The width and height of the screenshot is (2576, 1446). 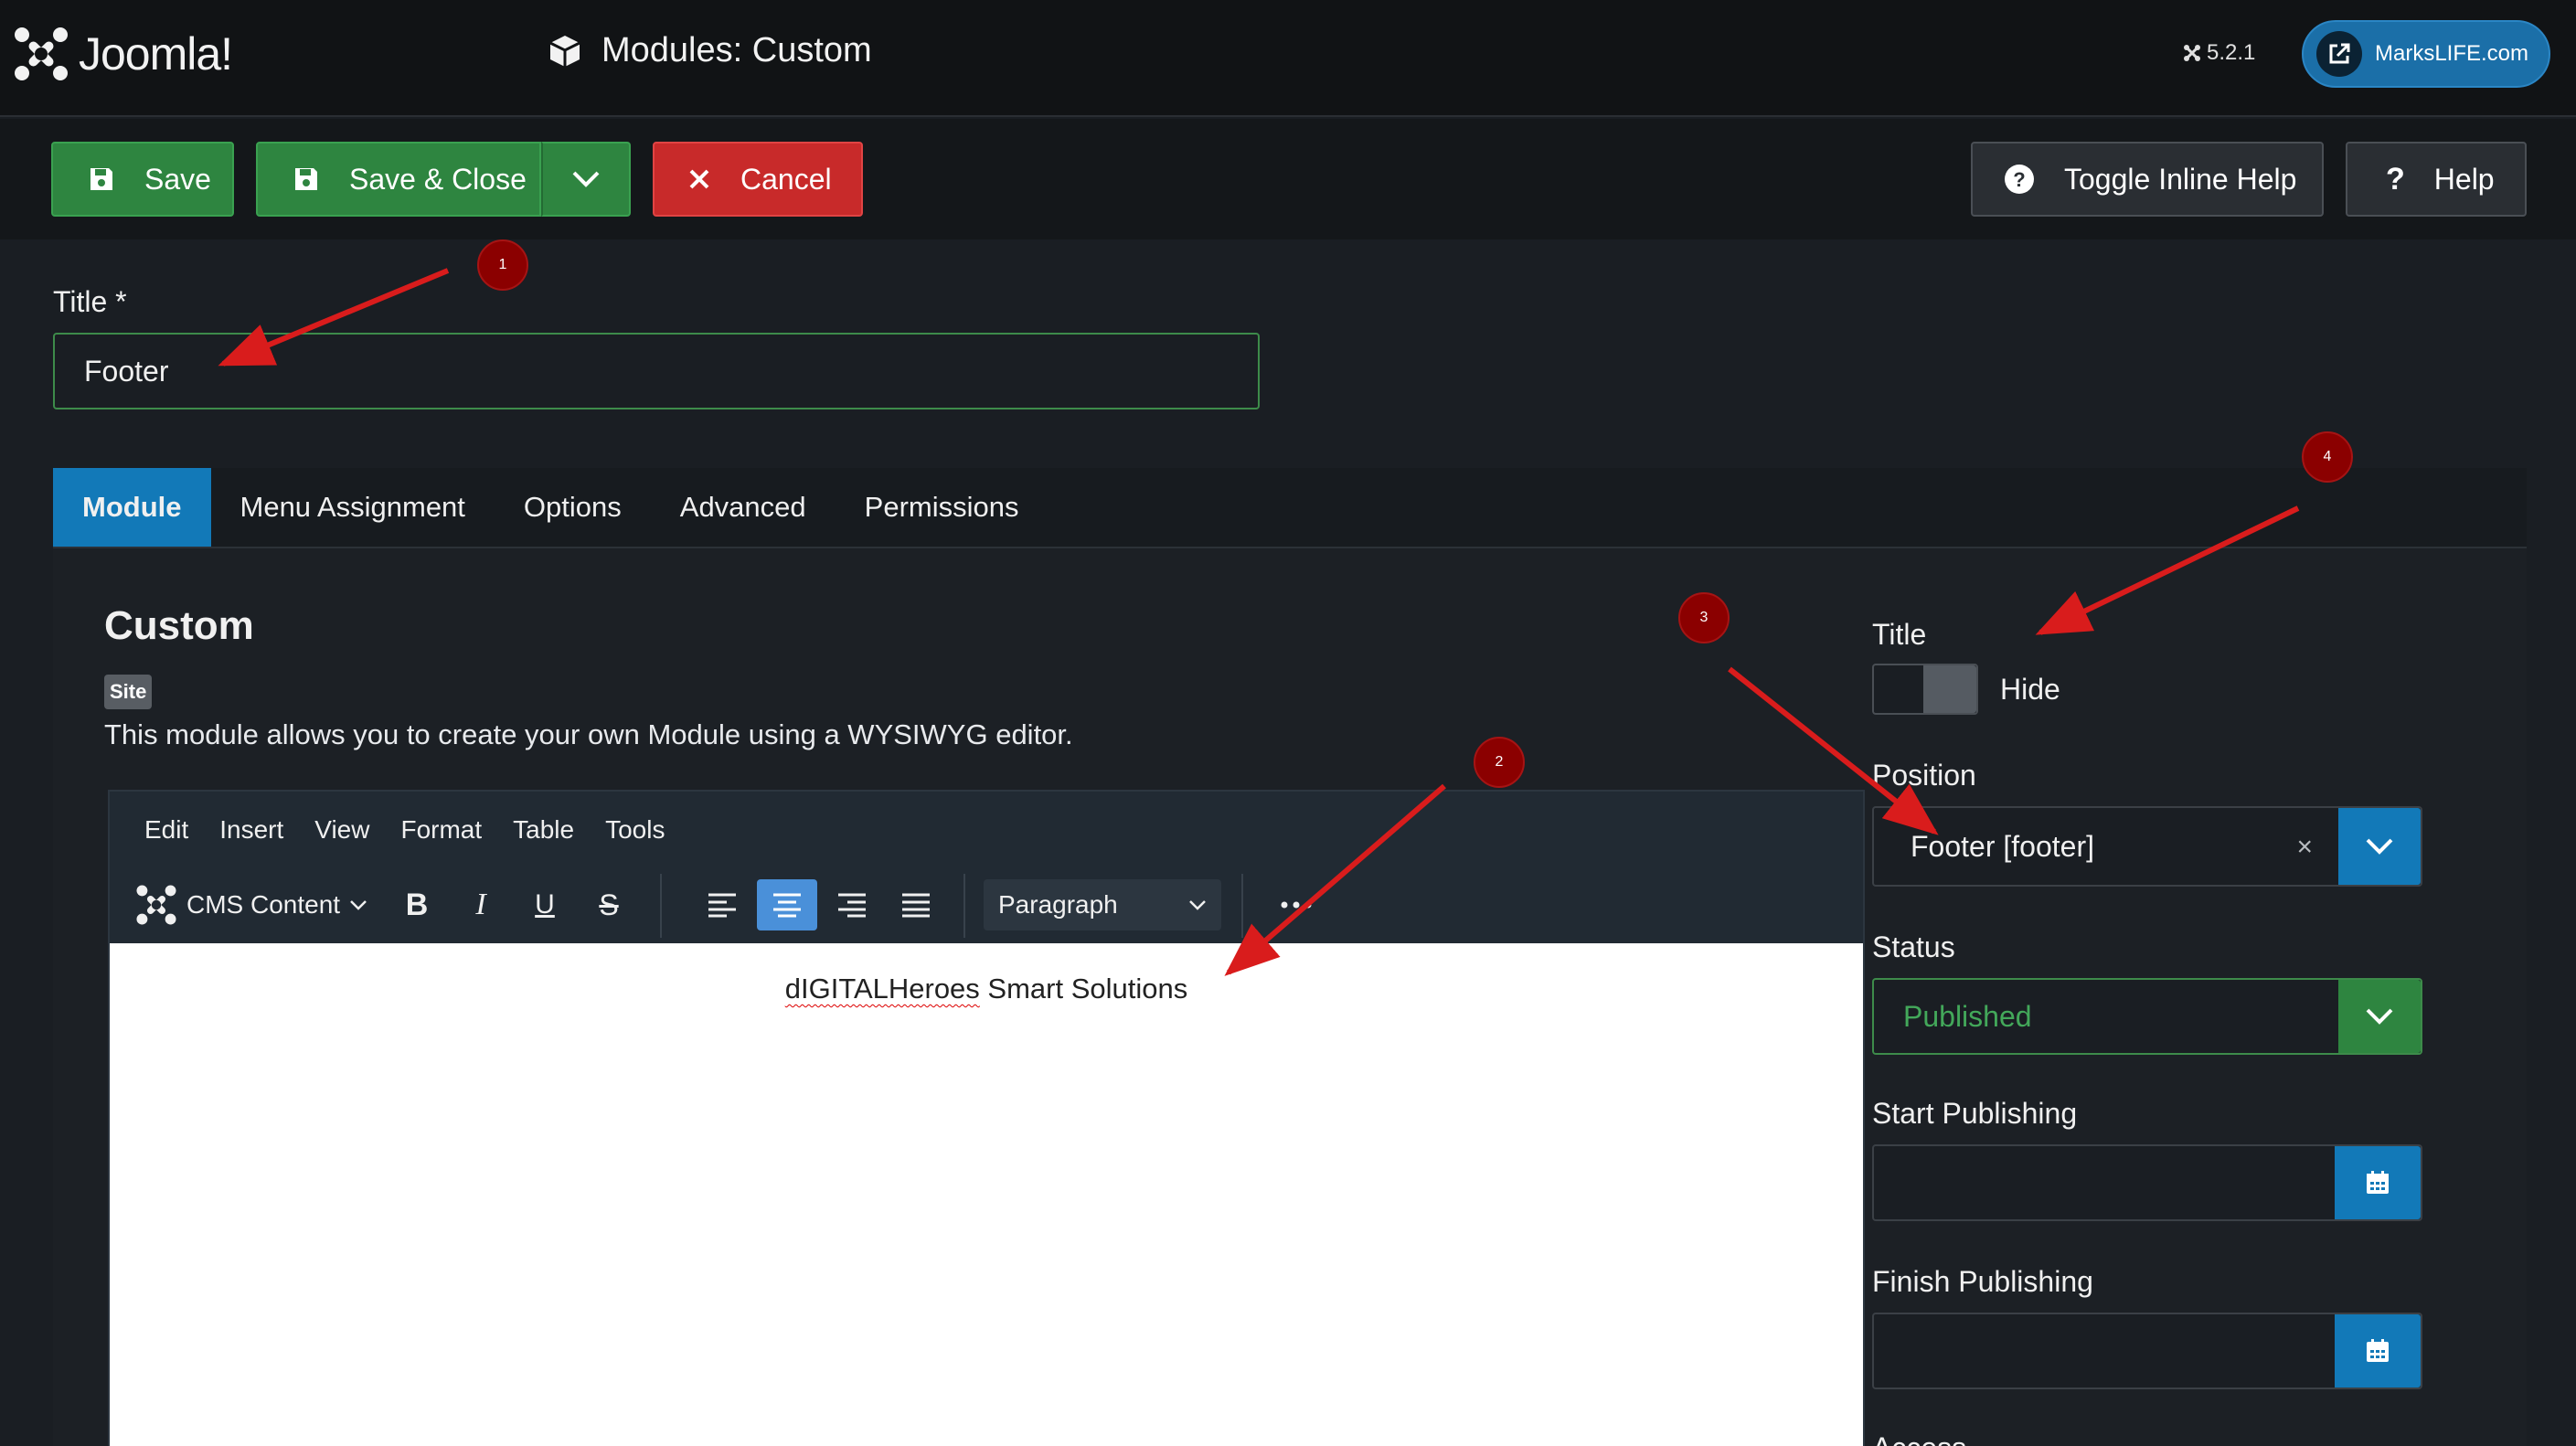 I want to click on menu-insert: Insert, so click(x=251, y=830).